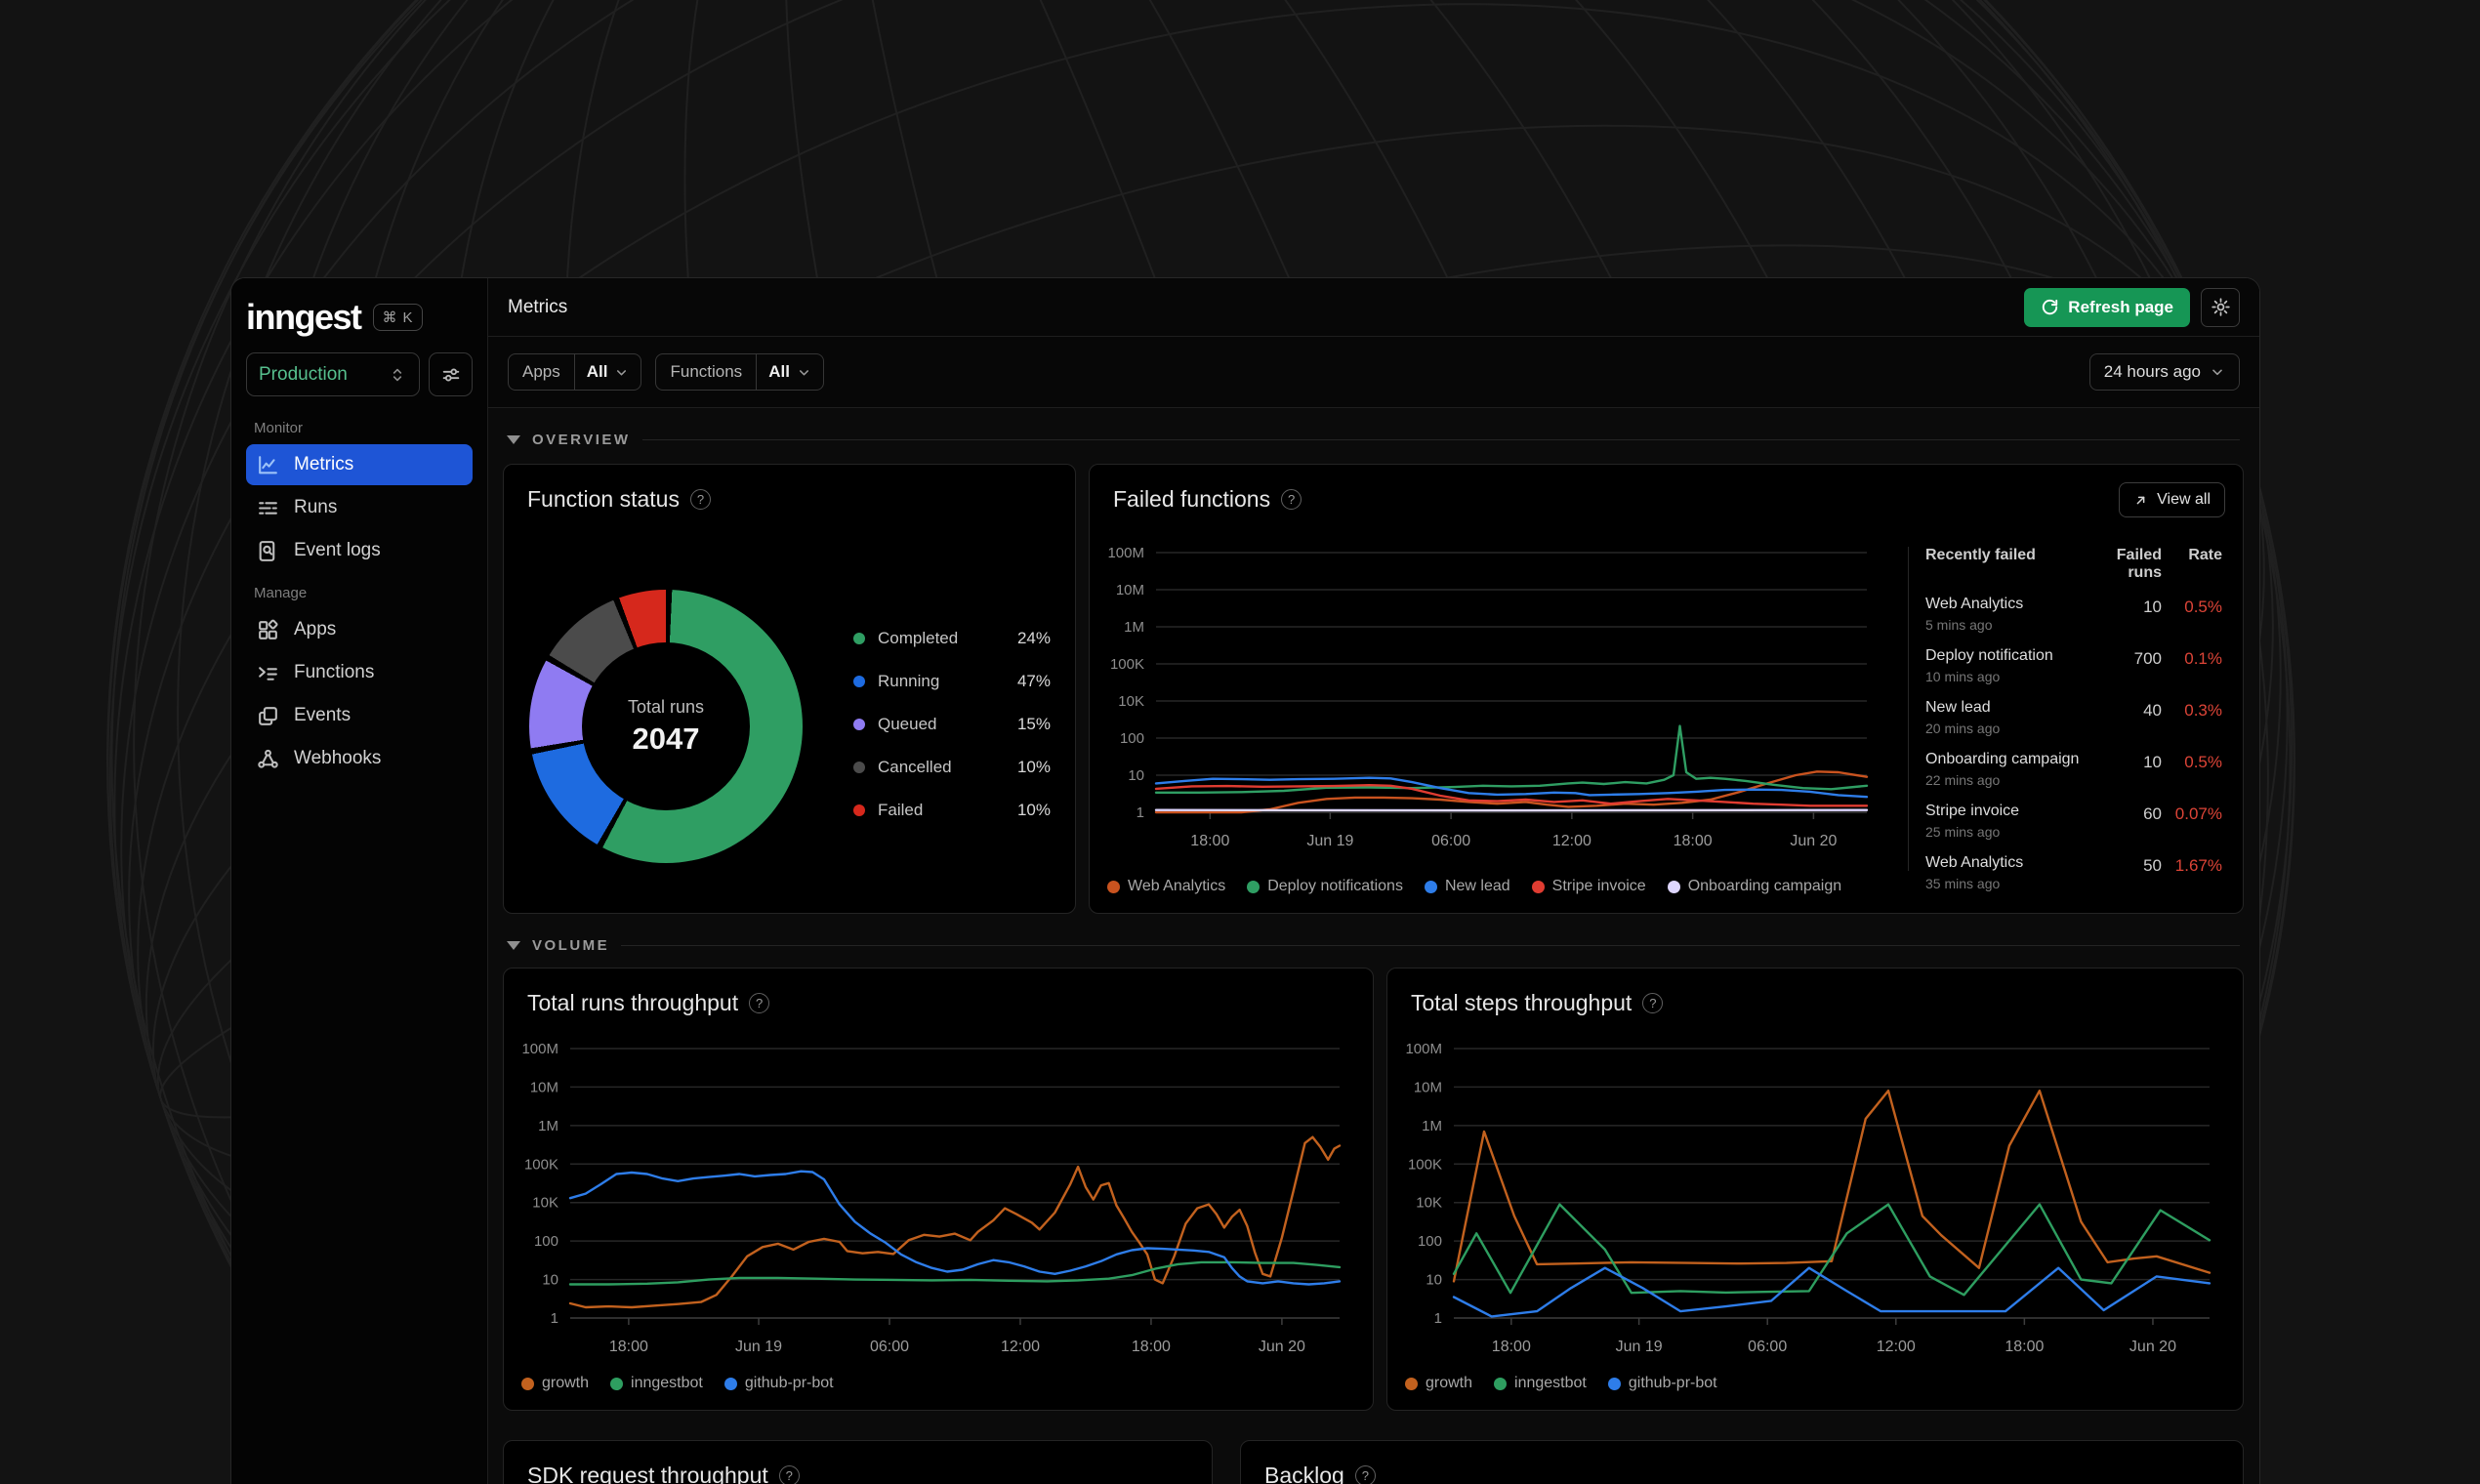 The image size is (2480, 1484). Describe the element at coordinates (1742, 1462) in the screenshot. I see `backlog-card: Backlog ?` at that location.